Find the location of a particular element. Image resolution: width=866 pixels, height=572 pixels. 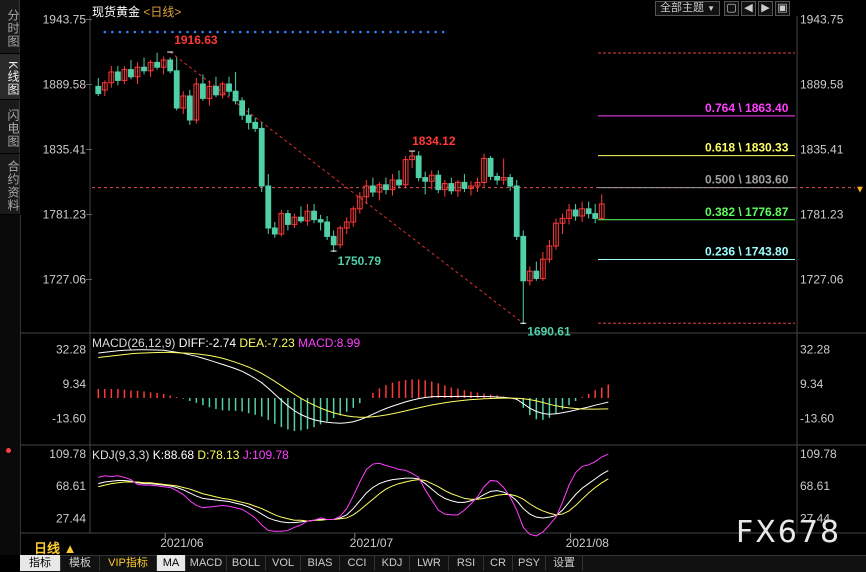

kdj-tick-right: 68.61 is located at coordinates (815, 486).